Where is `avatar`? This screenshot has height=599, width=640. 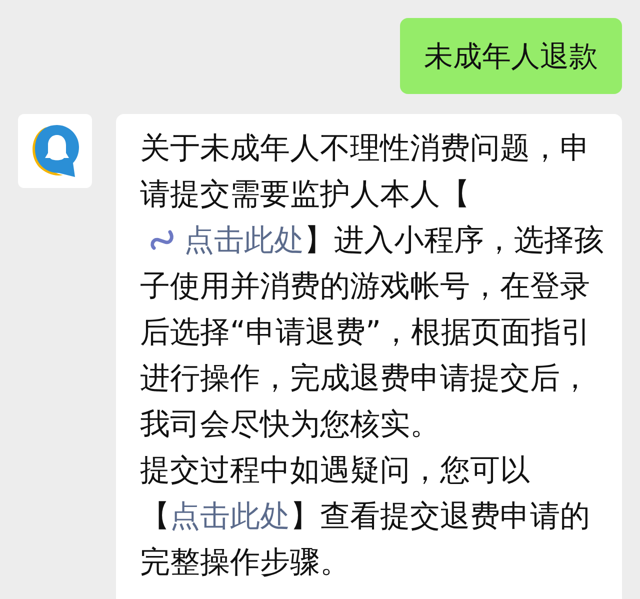 avatar is located at coordinates (55, 151).